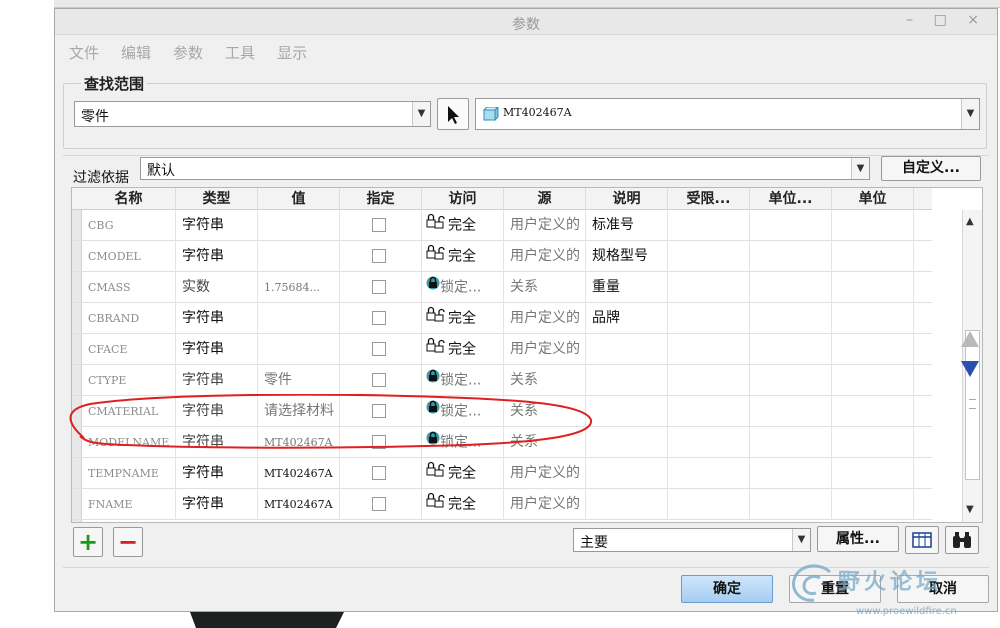  I want to click on cell-name: CBRAND, so click(129, 318).